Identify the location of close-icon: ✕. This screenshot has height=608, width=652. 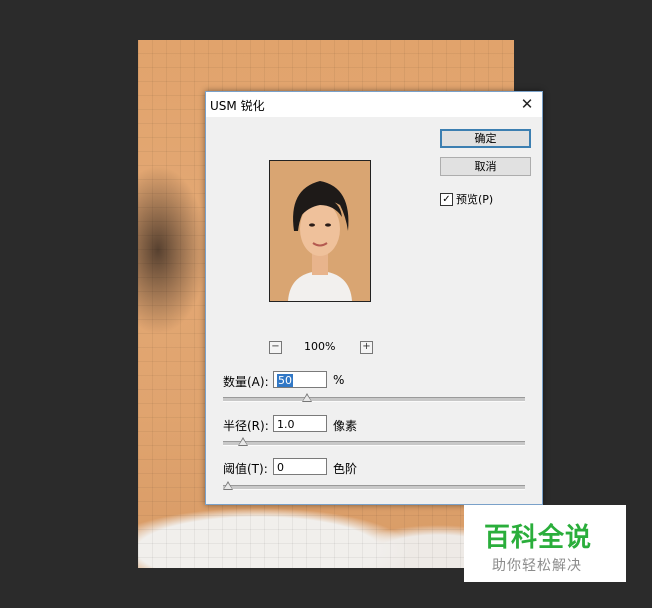
(527, 104).